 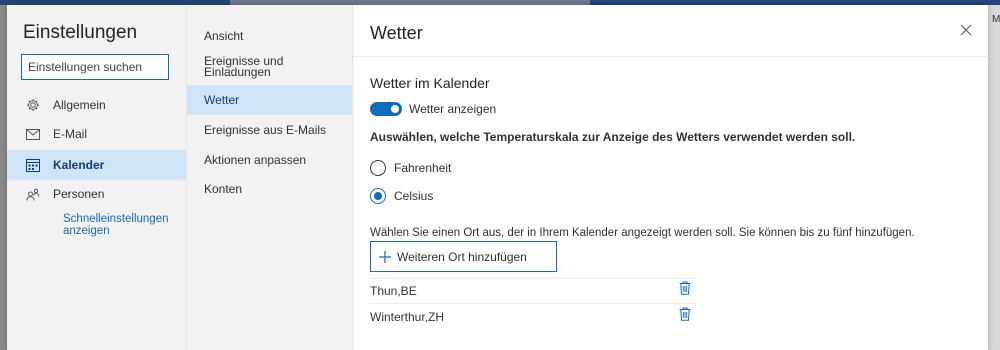 I want to click on section-title: Wetter im Kalender, so click(x=430, y=83).